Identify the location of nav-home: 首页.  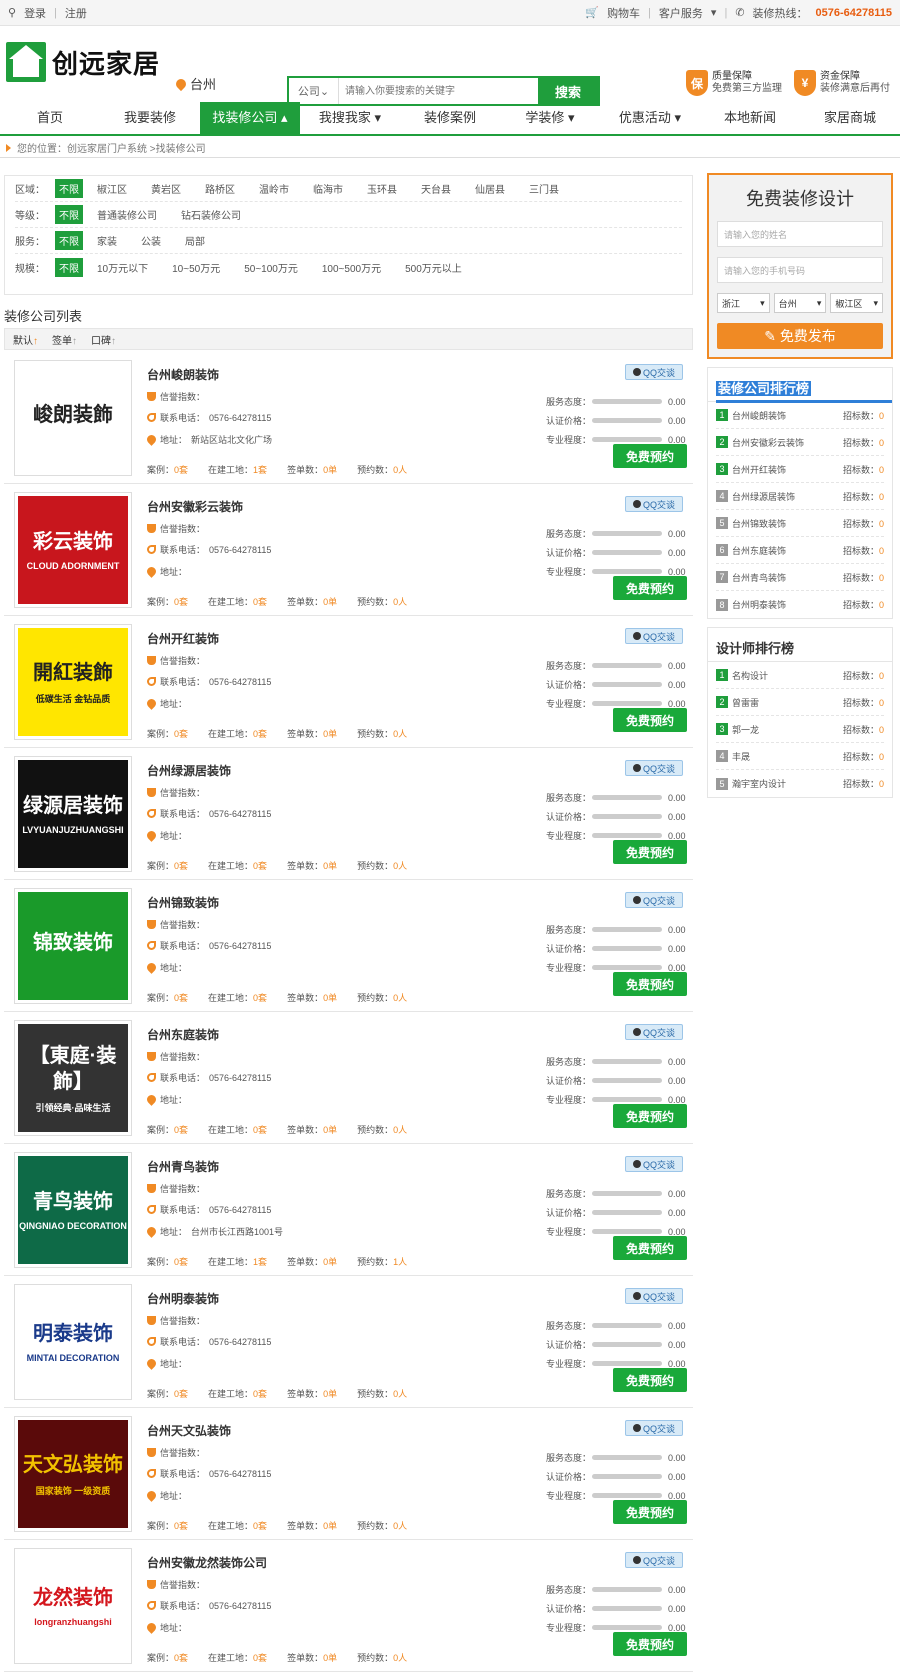
(50, 118).